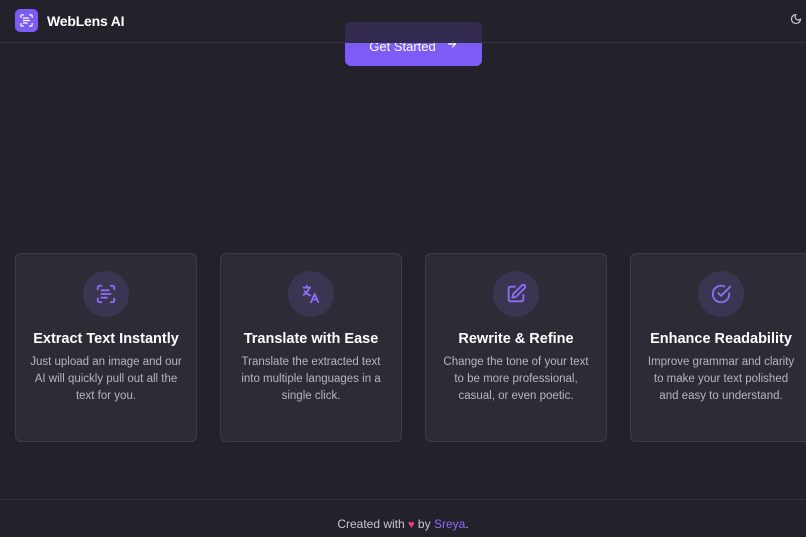 Image resolution: width=806 pixels, height=537 pixels. I want to click on heart-icon: ♥, so click(411, 525).